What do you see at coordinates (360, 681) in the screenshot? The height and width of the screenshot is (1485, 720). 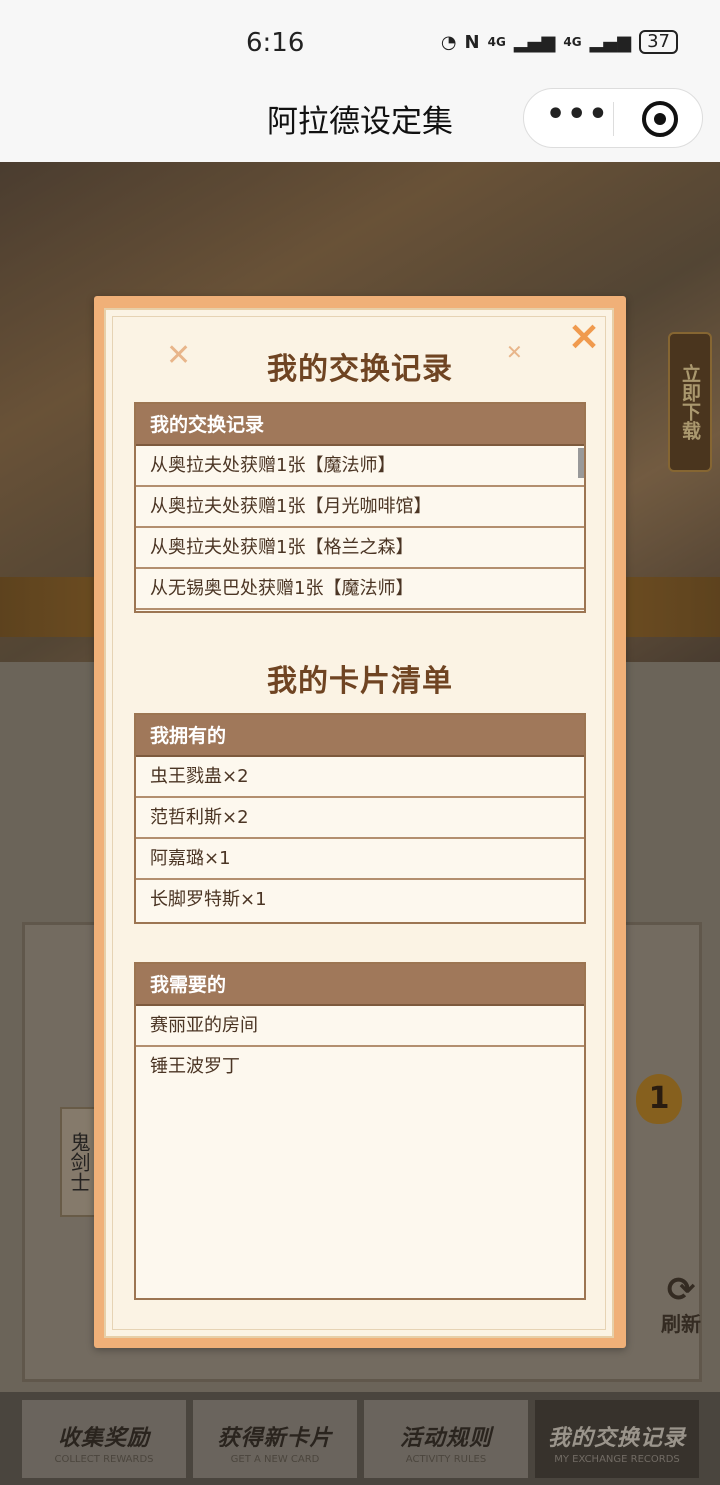 I see `cards-section-title: 我的卡片清单` at bounding box center [360, 681].